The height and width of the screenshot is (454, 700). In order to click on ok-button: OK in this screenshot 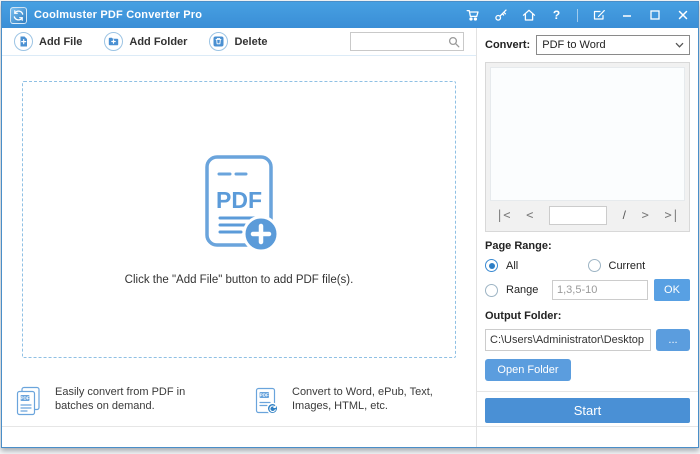, I will do `click(672, 290)`.